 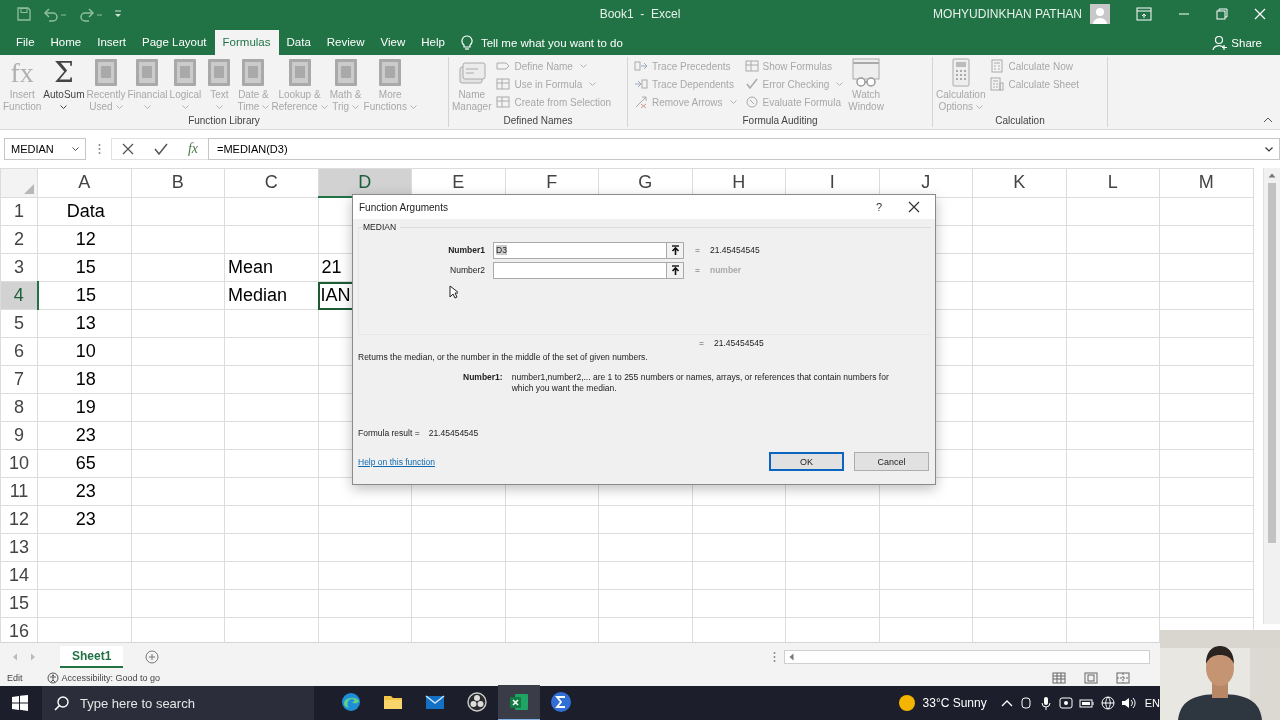 I want to click on group-label: Function Library, so click(x=224, y=121).